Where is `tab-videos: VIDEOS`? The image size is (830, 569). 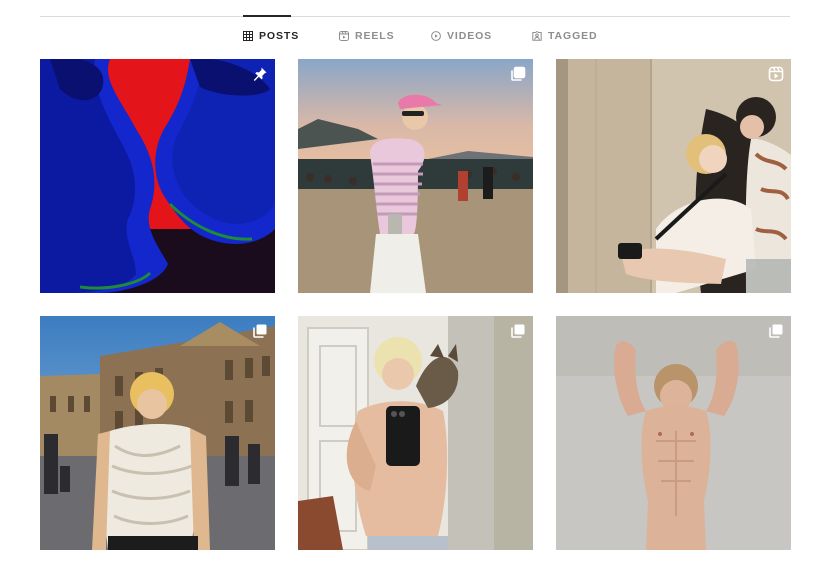 tab-videos: VIDEOS is located at coordinates (461, 36).